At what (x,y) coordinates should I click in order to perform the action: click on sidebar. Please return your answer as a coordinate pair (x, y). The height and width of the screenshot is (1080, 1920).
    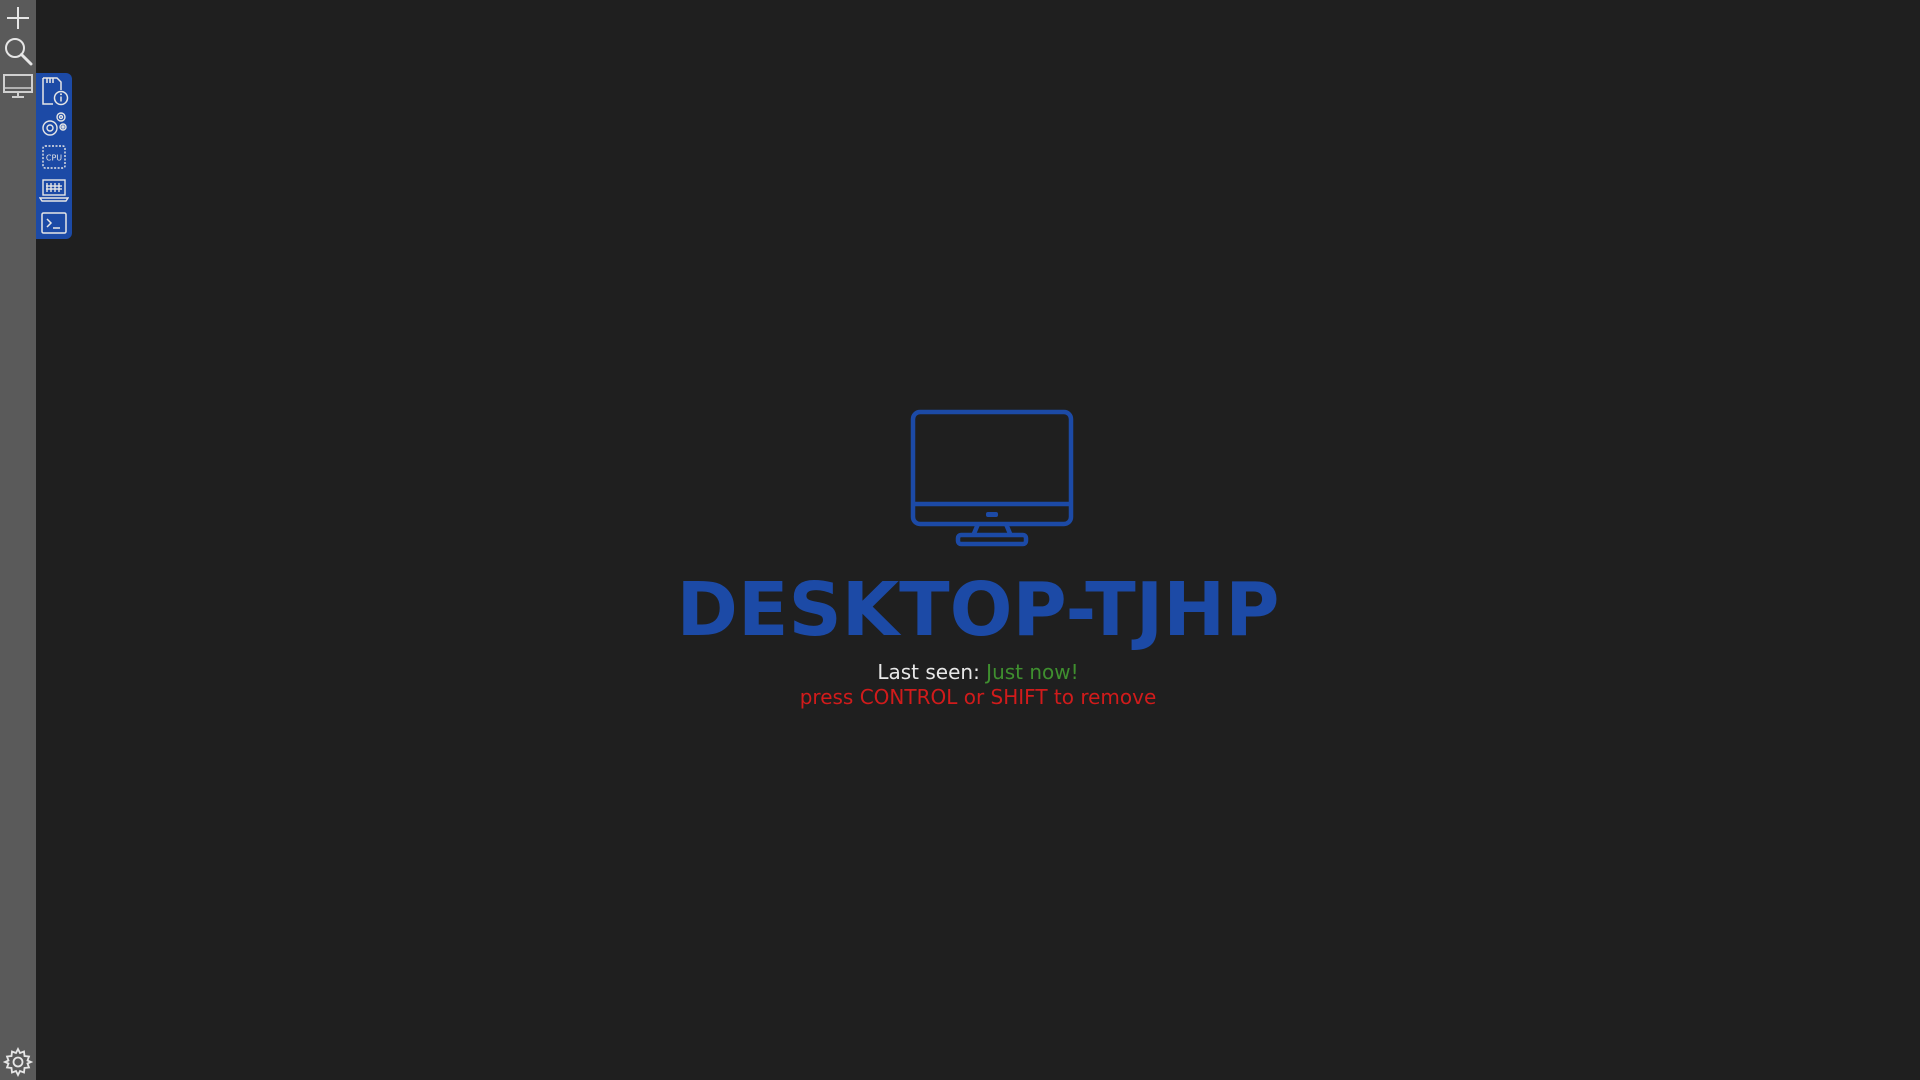
    Looking at the image, I should click on (18, 540).